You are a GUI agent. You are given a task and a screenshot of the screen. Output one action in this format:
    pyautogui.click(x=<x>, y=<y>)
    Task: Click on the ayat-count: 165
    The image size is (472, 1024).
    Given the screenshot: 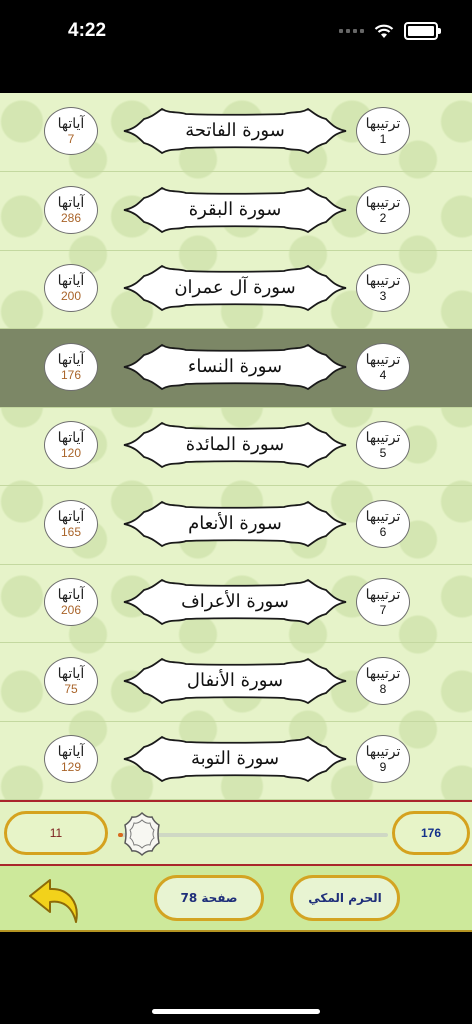 What is the action you would take?
    pyautogui.click(x=71, y=531)
    